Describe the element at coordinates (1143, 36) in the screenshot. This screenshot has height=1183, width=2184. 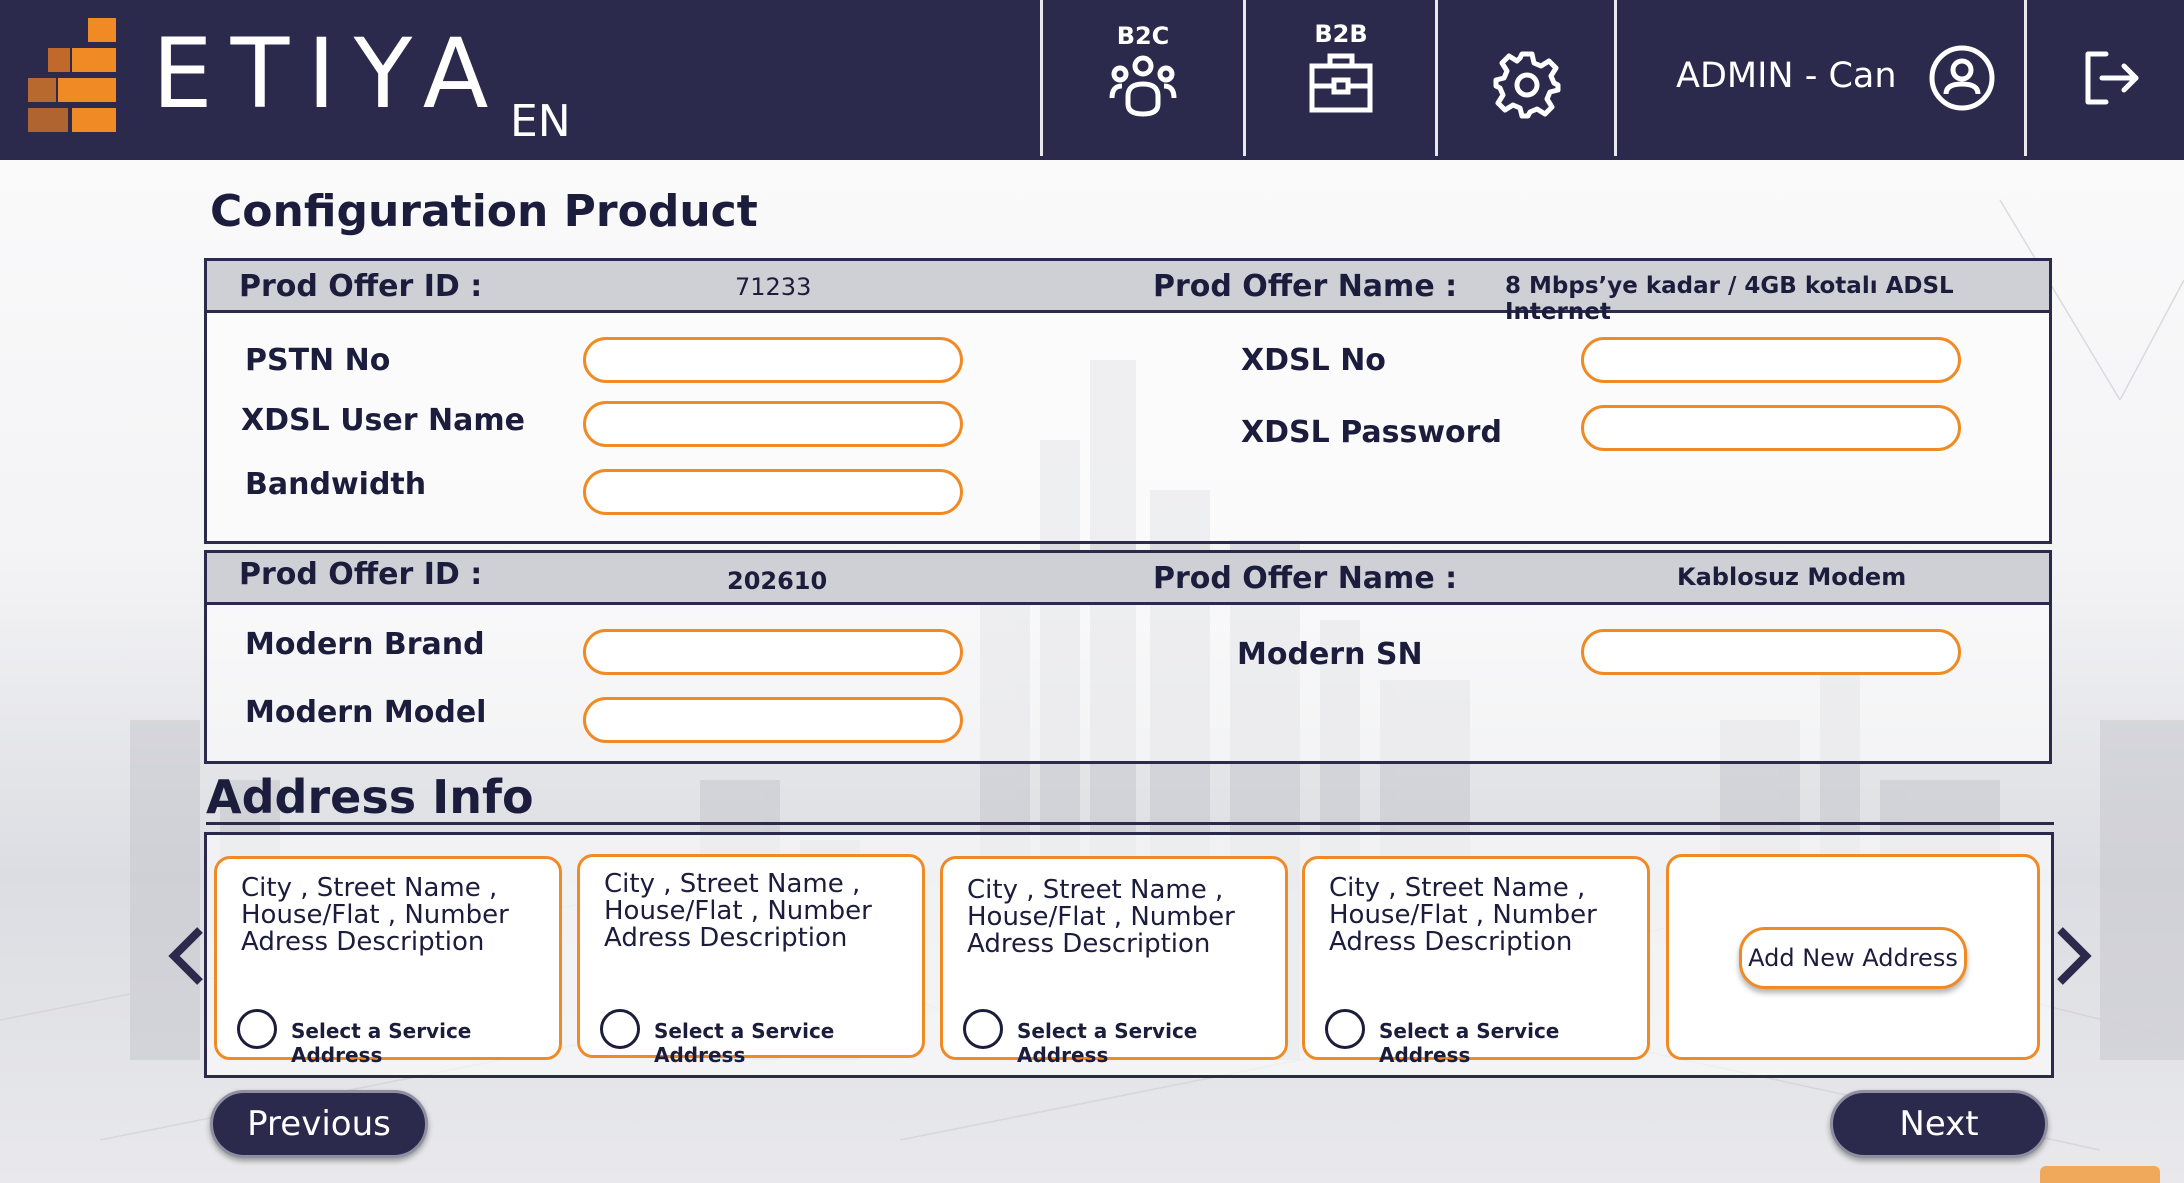
I see `b2c-label: B2C` at that location.